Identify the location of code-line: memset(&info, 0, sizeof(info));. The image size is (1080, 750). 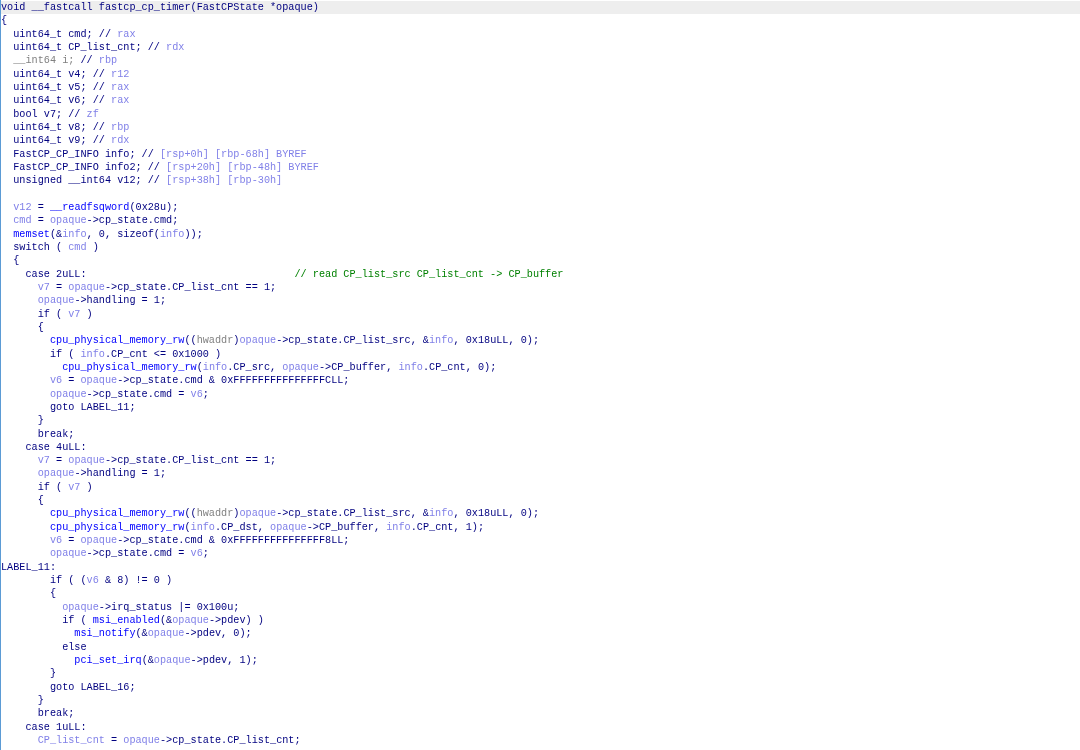
(102, 234).